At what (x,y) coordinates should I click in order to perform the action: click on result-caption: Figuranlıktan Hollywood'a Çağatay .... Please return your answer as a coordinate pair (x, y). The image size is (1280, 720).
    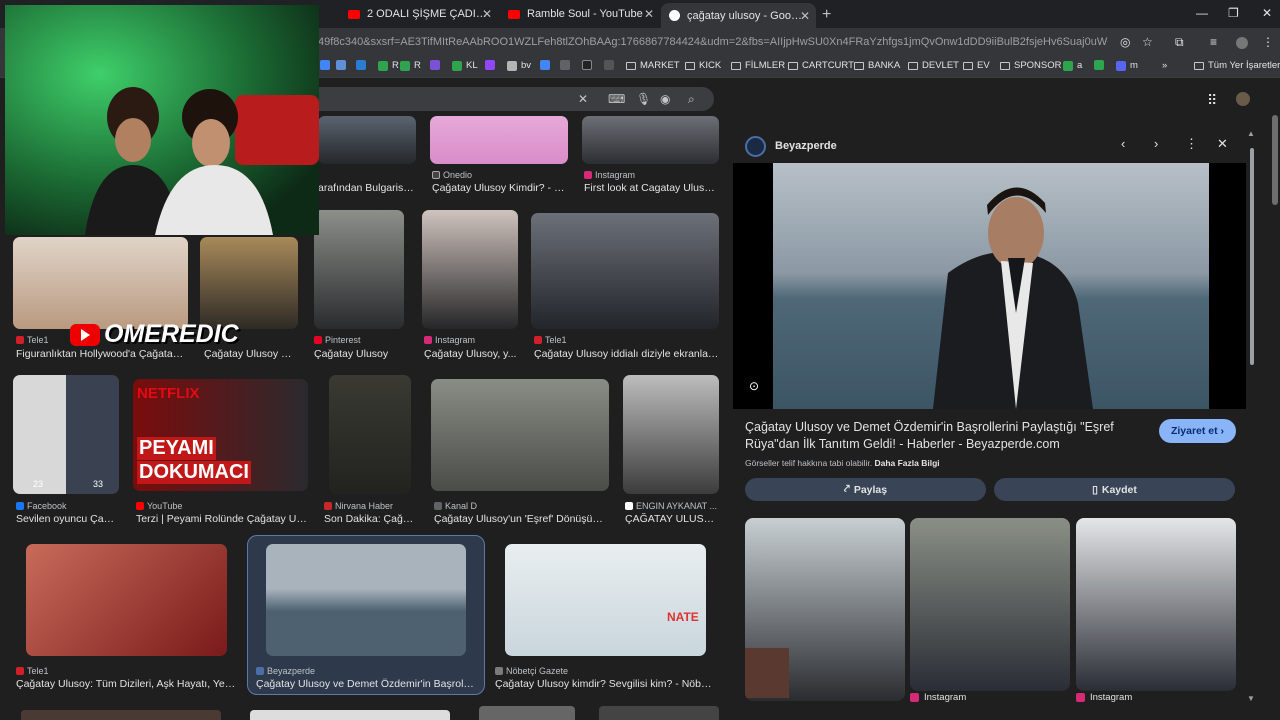
    Looking at the image, I should click on (101, 354).